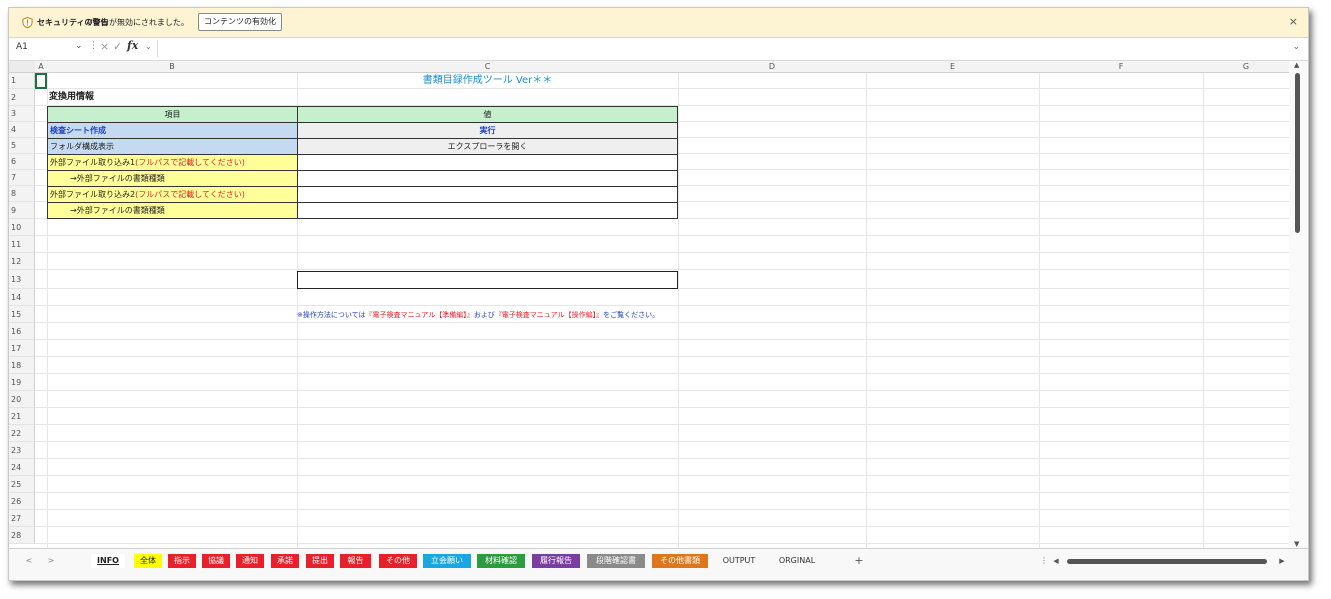 The width and height of the screenshot is (1331, 599). Describe the element at coordinates (22, 501) in the screenshot. I see `row-header: 26` at that location.